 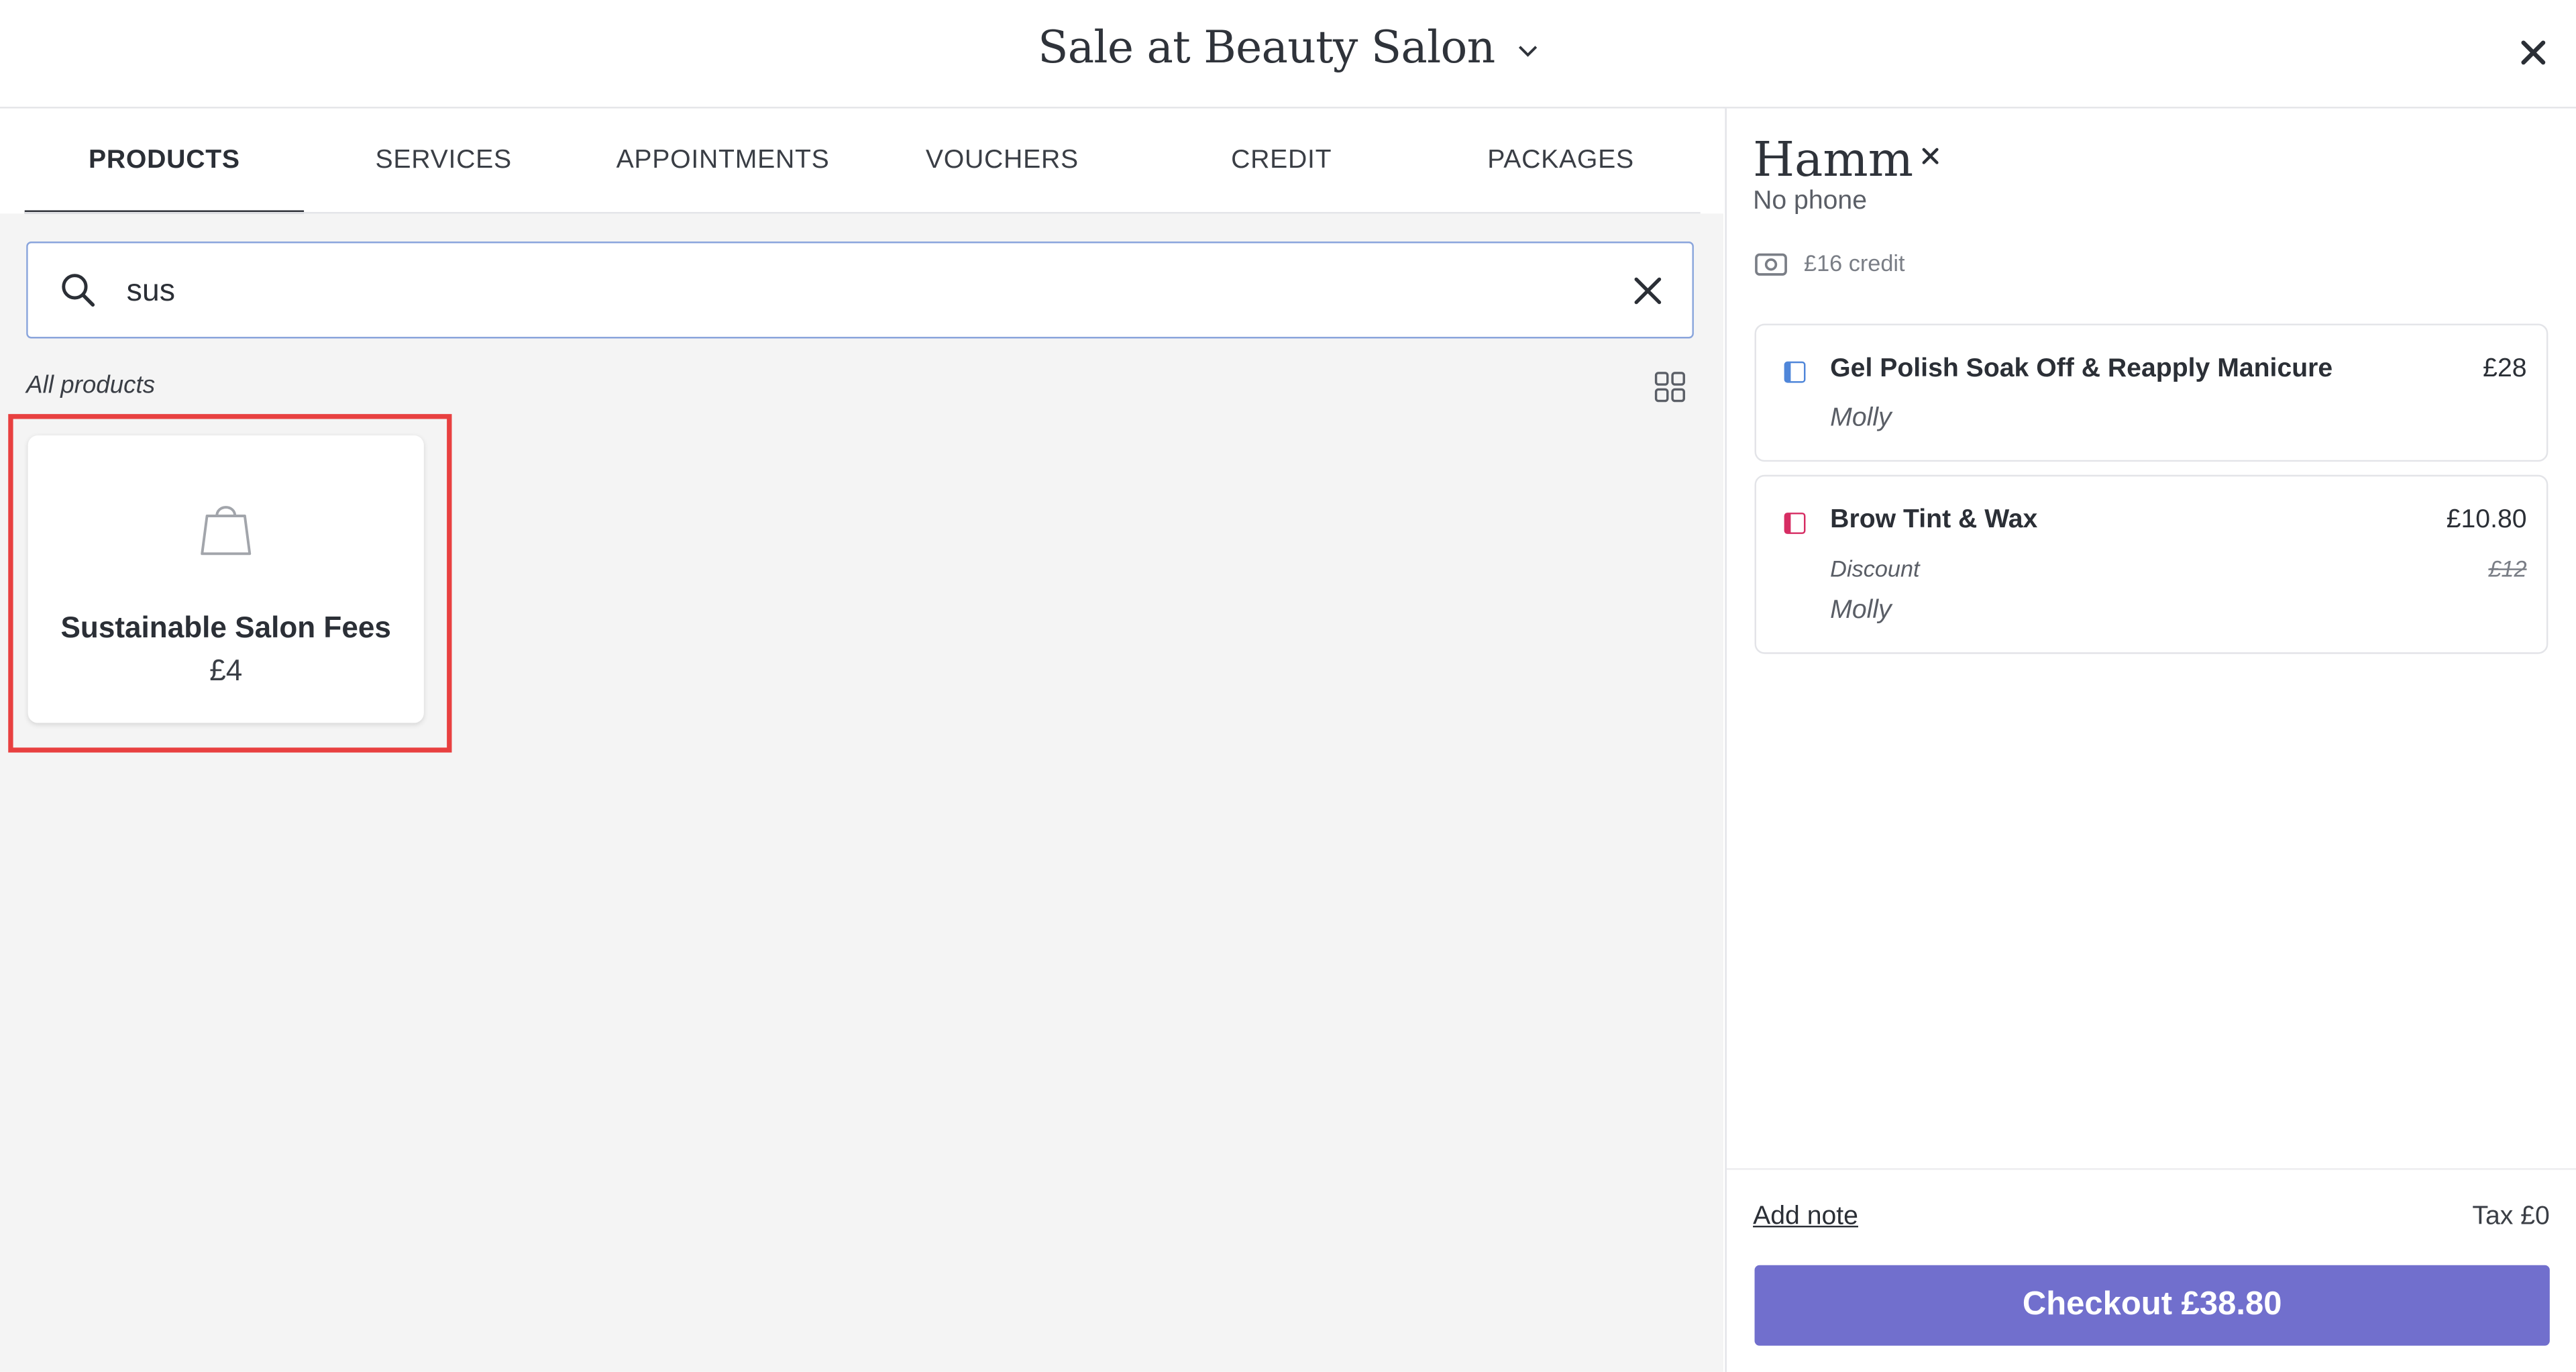 I want to click on chevron-down-icon, so click(x=1528, y=43).